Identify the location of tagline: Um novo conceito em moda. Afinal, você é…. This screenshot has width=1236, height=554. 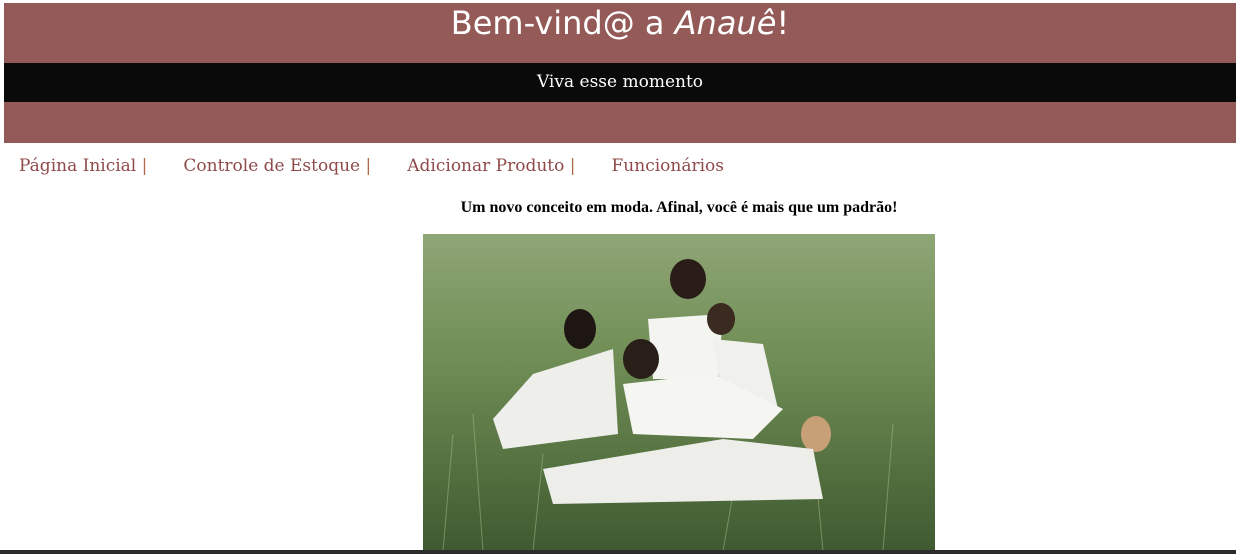
(679, 207).